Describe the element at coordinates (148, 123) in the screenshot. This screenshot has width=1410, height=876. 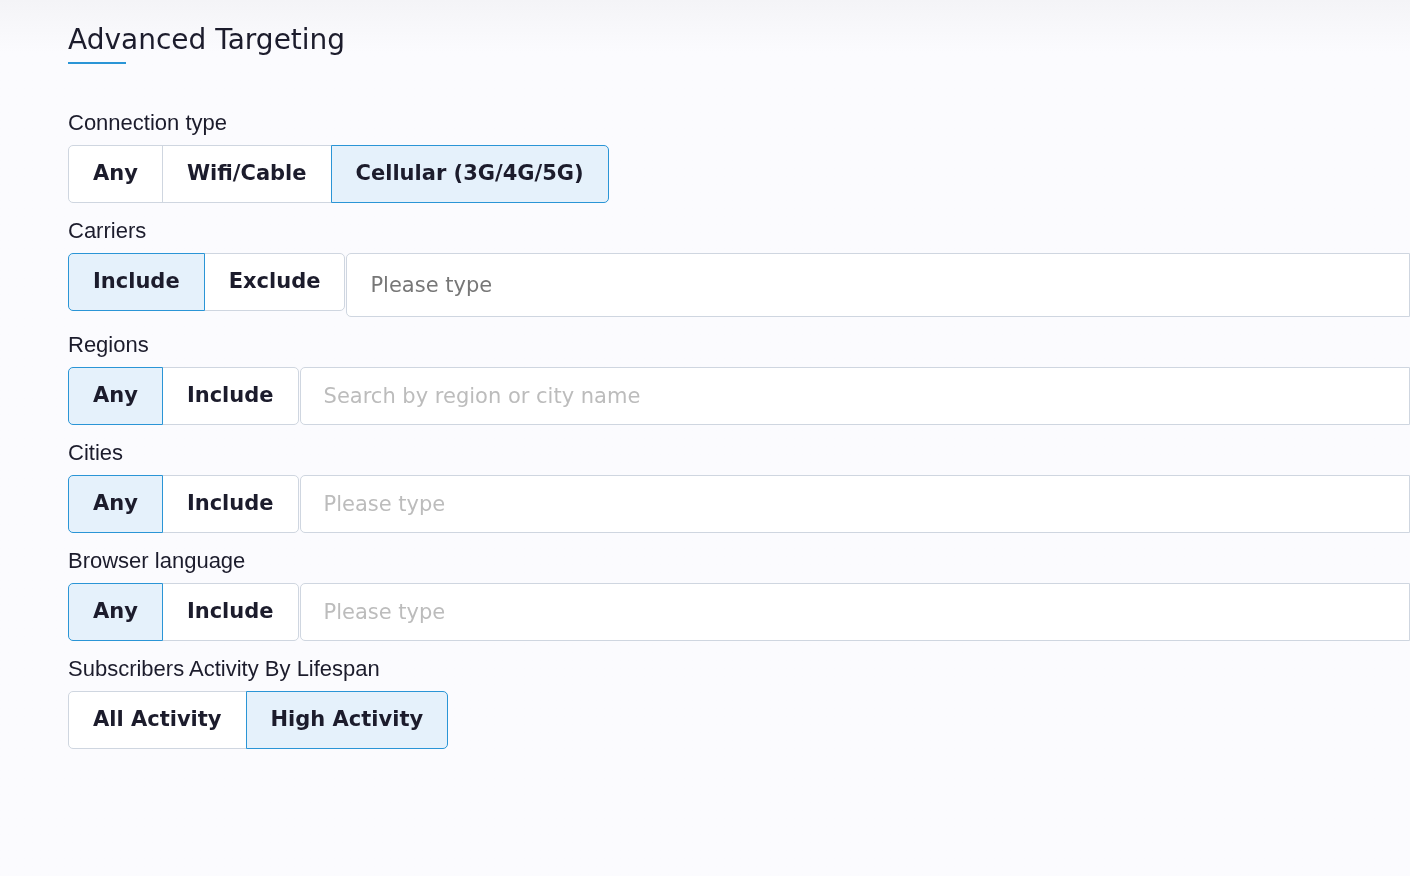
I see `field-label: Connection type` at that location.